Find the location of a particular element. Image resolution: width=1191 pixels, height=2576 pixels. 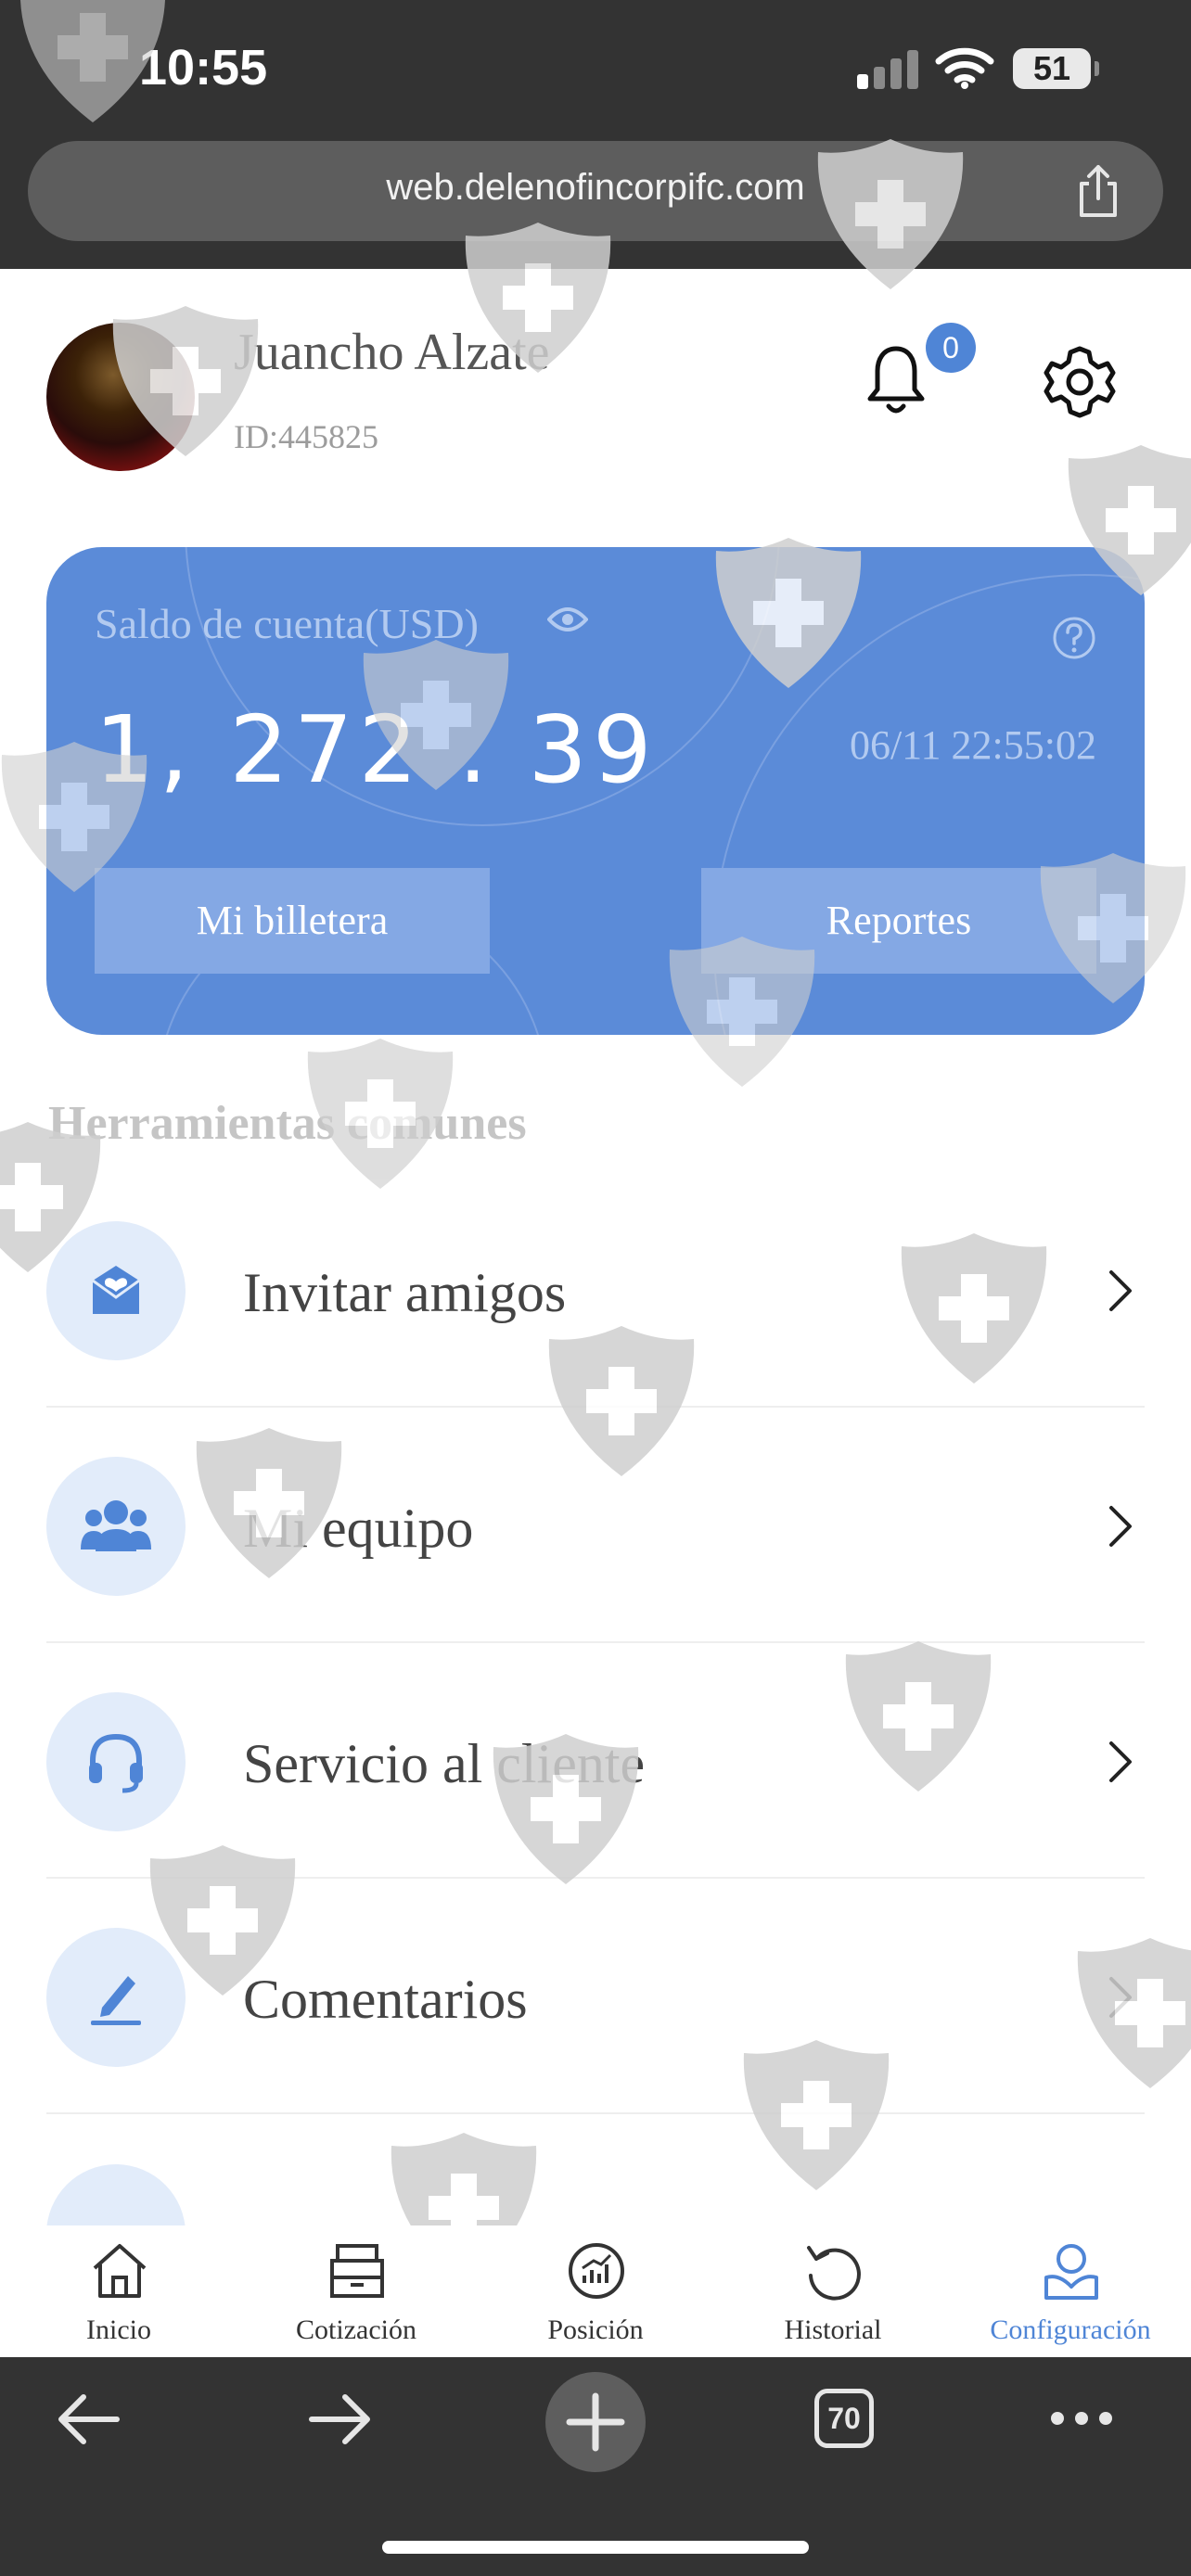

tab-history: Historial is located at coordinates (833, 2291).